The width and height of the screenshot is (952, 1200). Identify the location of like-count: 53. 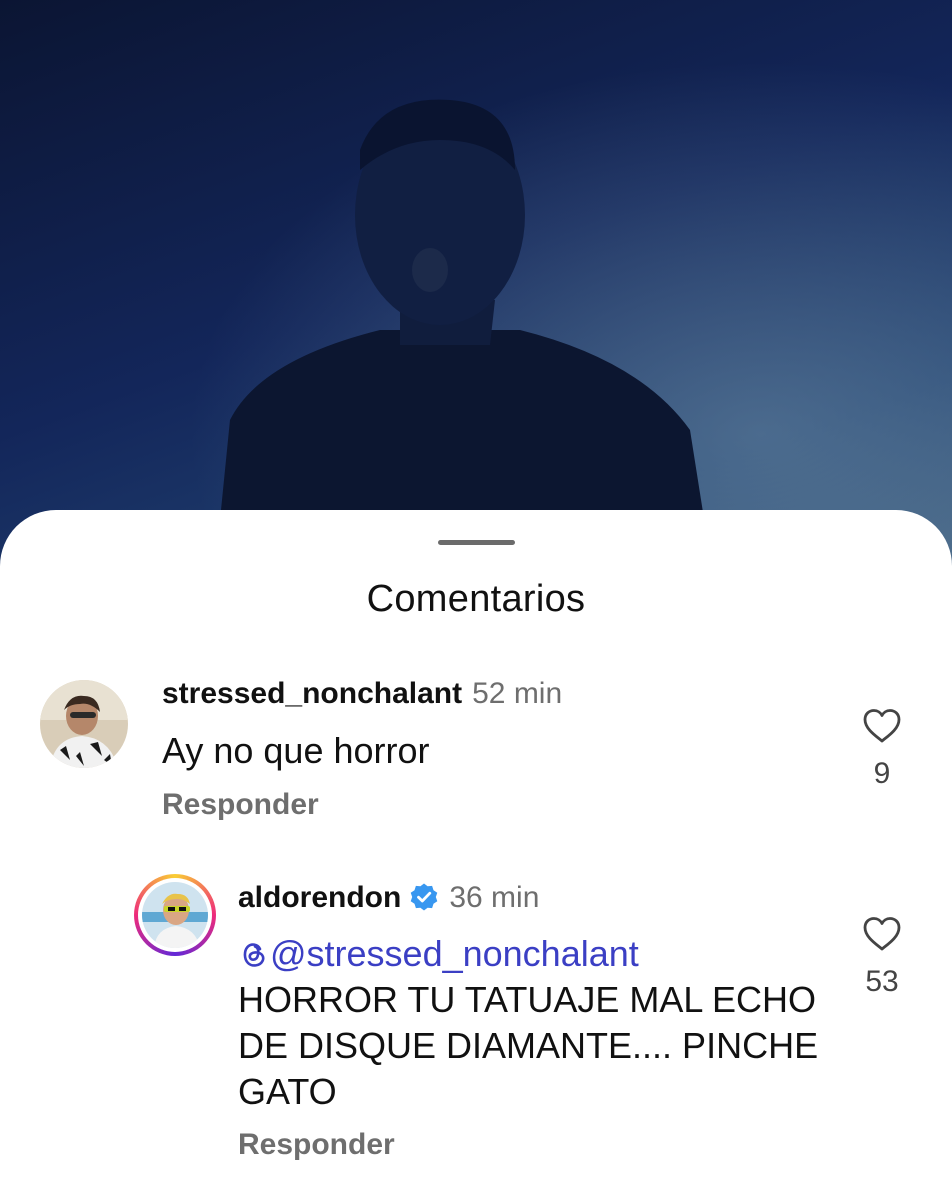
(882, 981).